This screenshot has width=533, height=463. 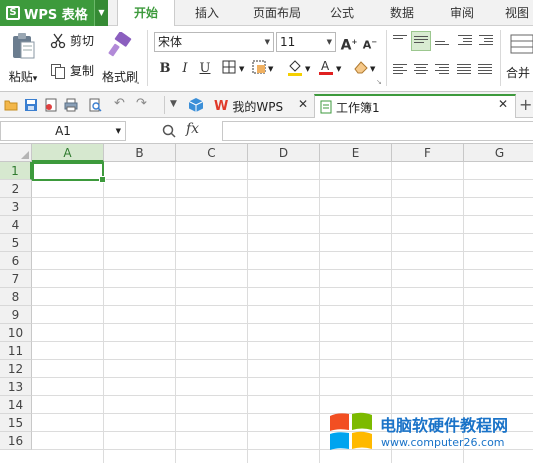 What do you see at coordinates (63, 131) in the screenshot?
I see `name-box: A1 ▼` at bounding box center [63, 131].